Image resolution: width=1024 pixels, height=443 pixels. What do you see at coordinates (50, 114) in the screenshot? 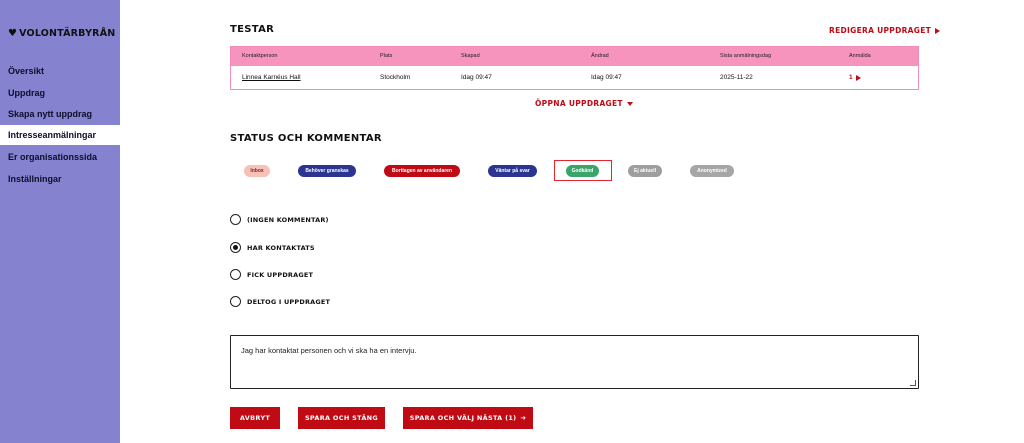
I see `sidebar-item-label: Skapa nytt uppdrag` at bounding box center [50, 114].